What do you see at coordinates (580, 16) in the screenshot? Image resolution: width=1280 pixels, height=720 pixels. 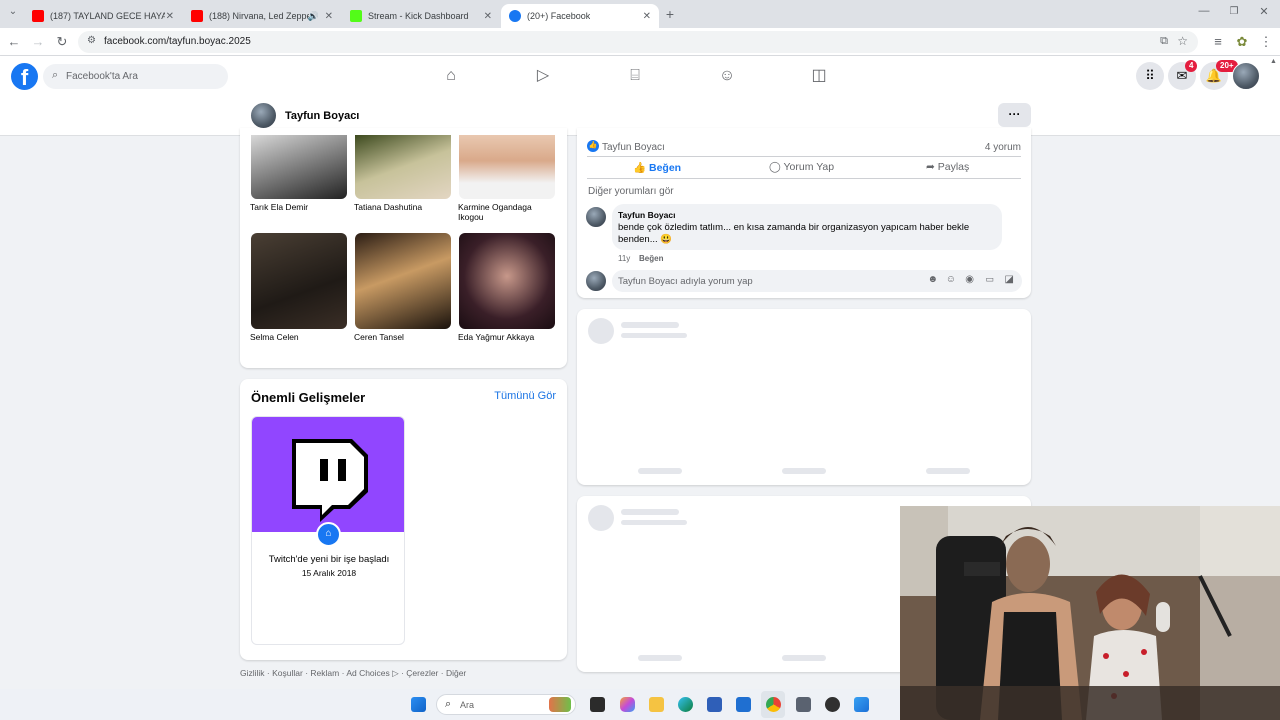 I see `browser-tab-4: (20+) Facebook ✕` at bounding box center [580, 16].